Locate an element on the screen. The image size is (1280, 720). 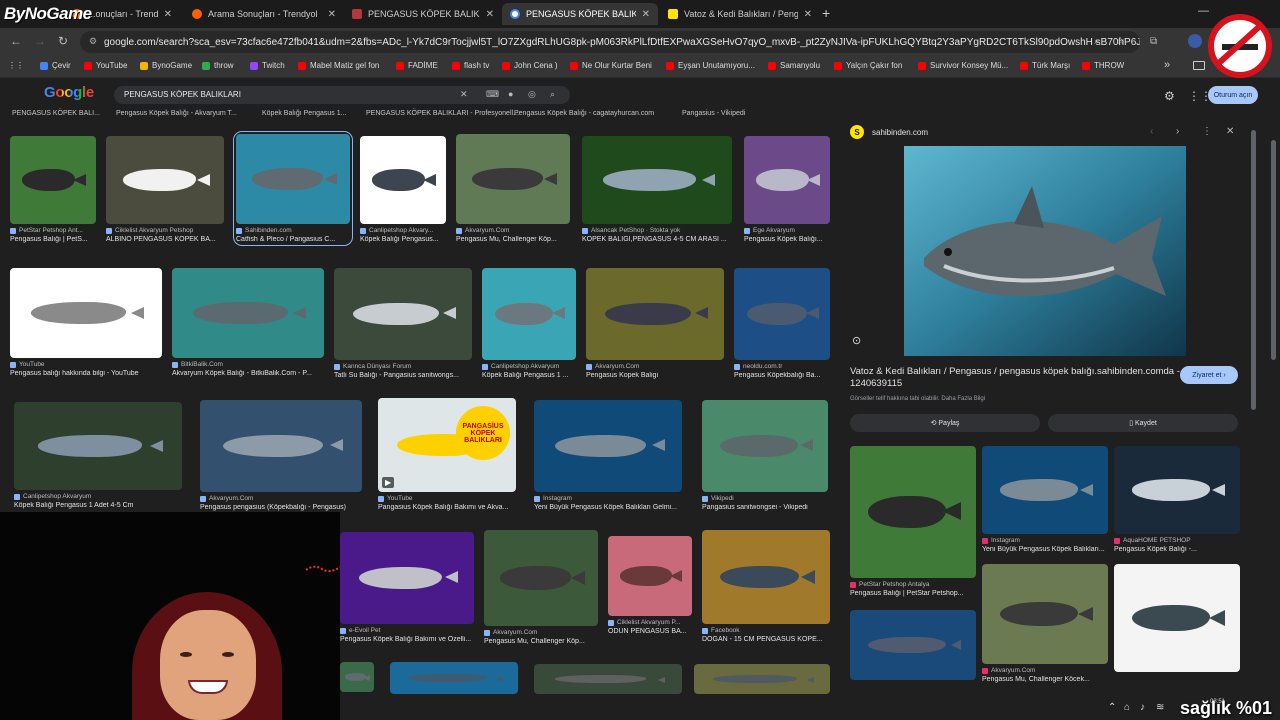
google-logo: Google is located at coordinates (69, 92).